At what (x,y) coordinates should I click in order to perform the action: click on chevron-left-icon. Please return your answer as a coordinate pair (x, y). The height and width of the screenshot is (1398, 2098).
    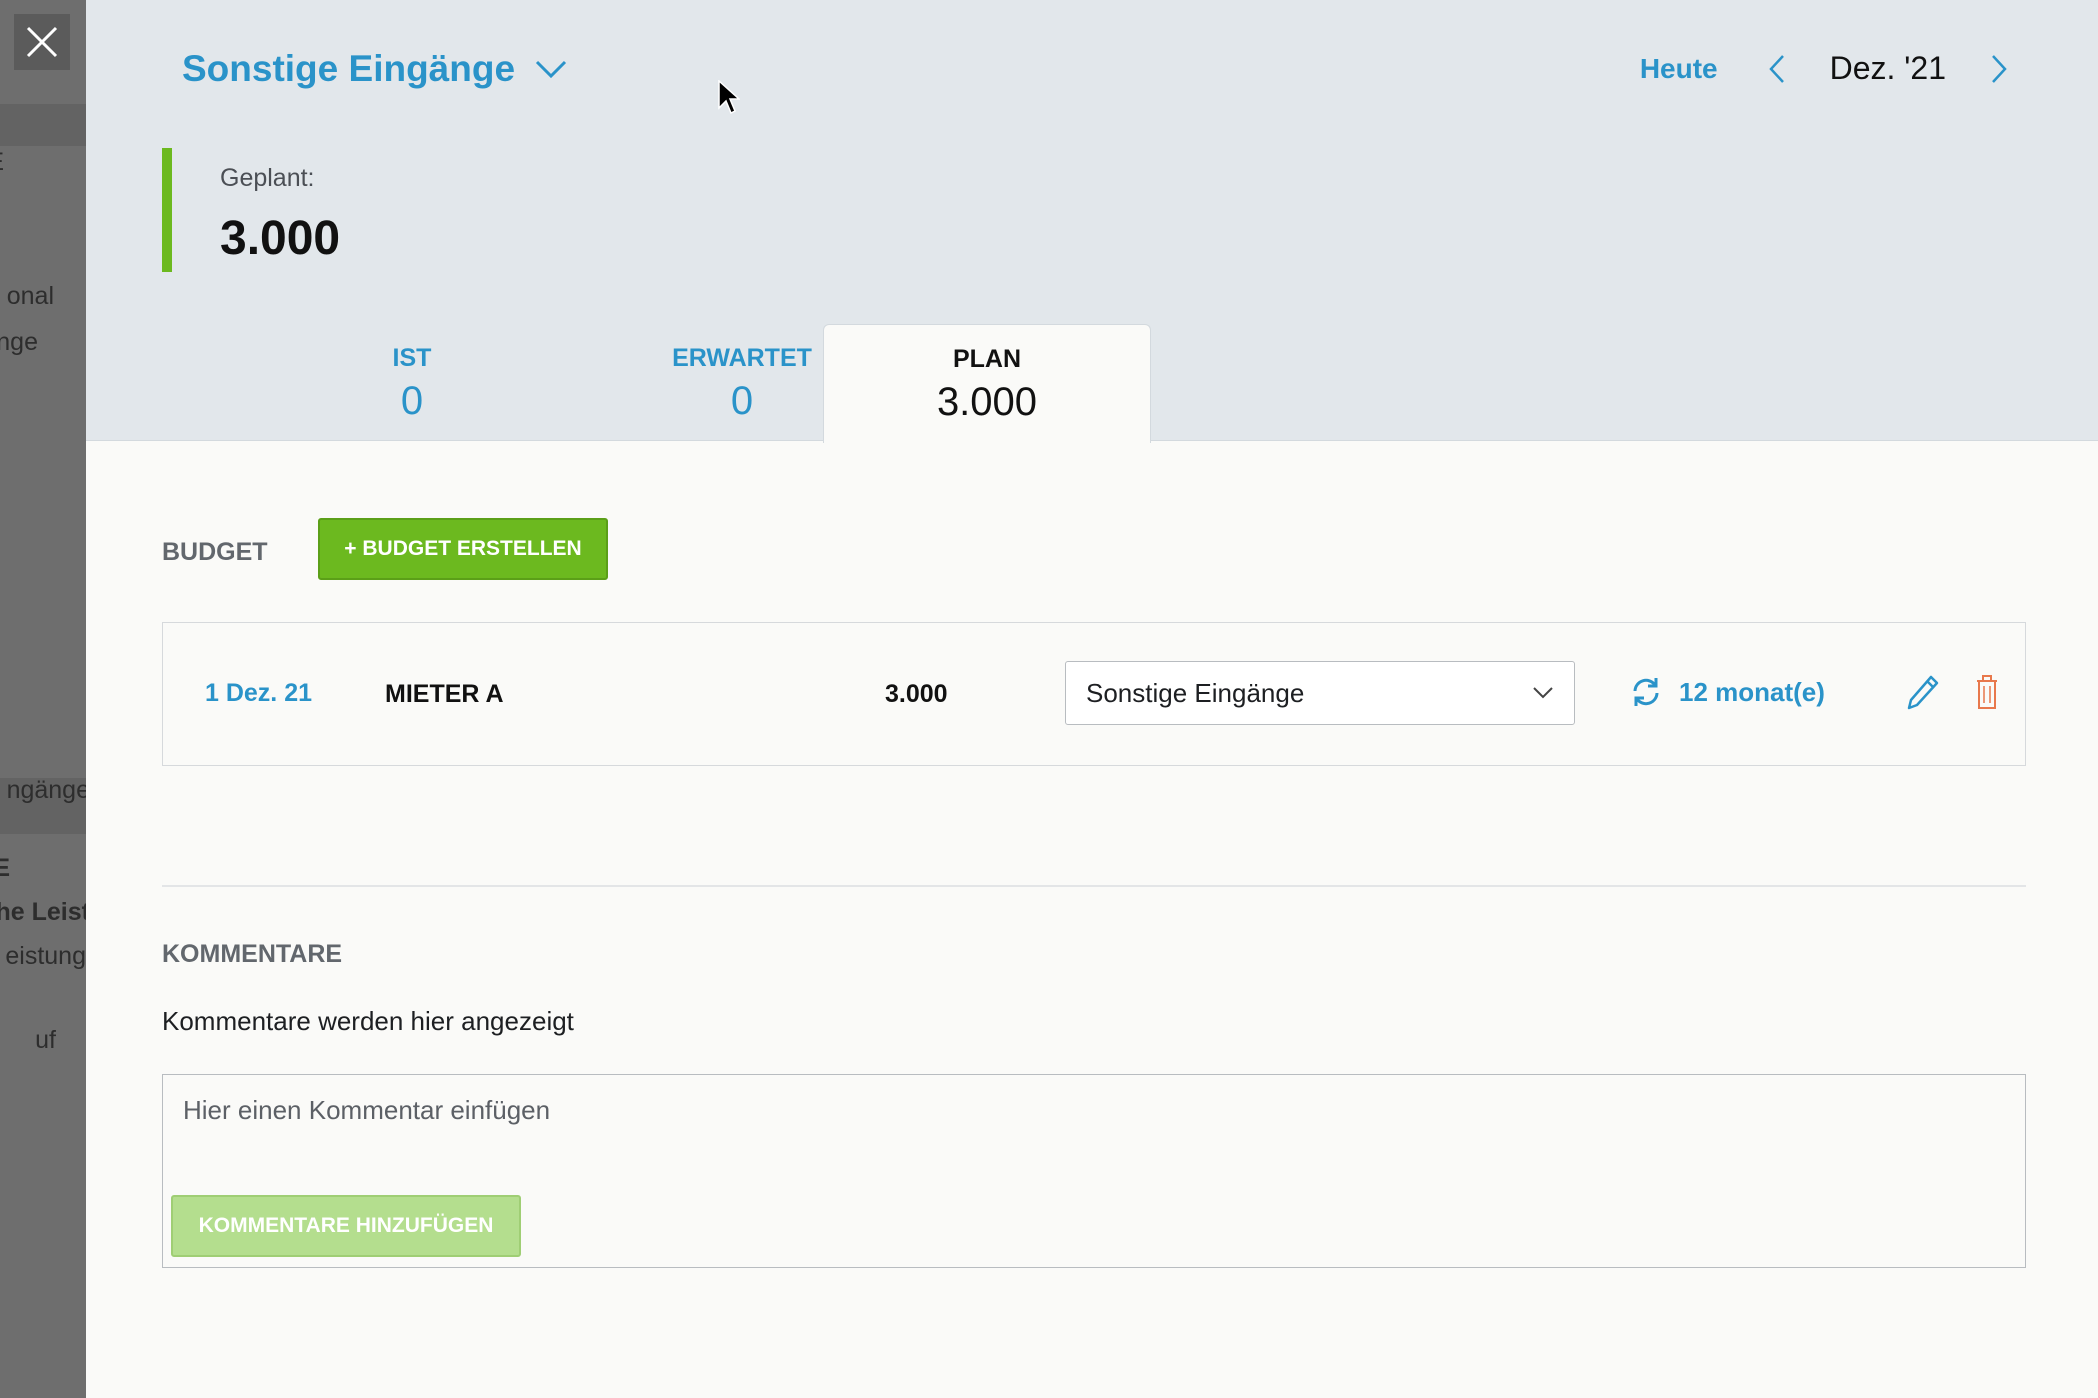
    Looking at the image, I should click on (1776, 68).